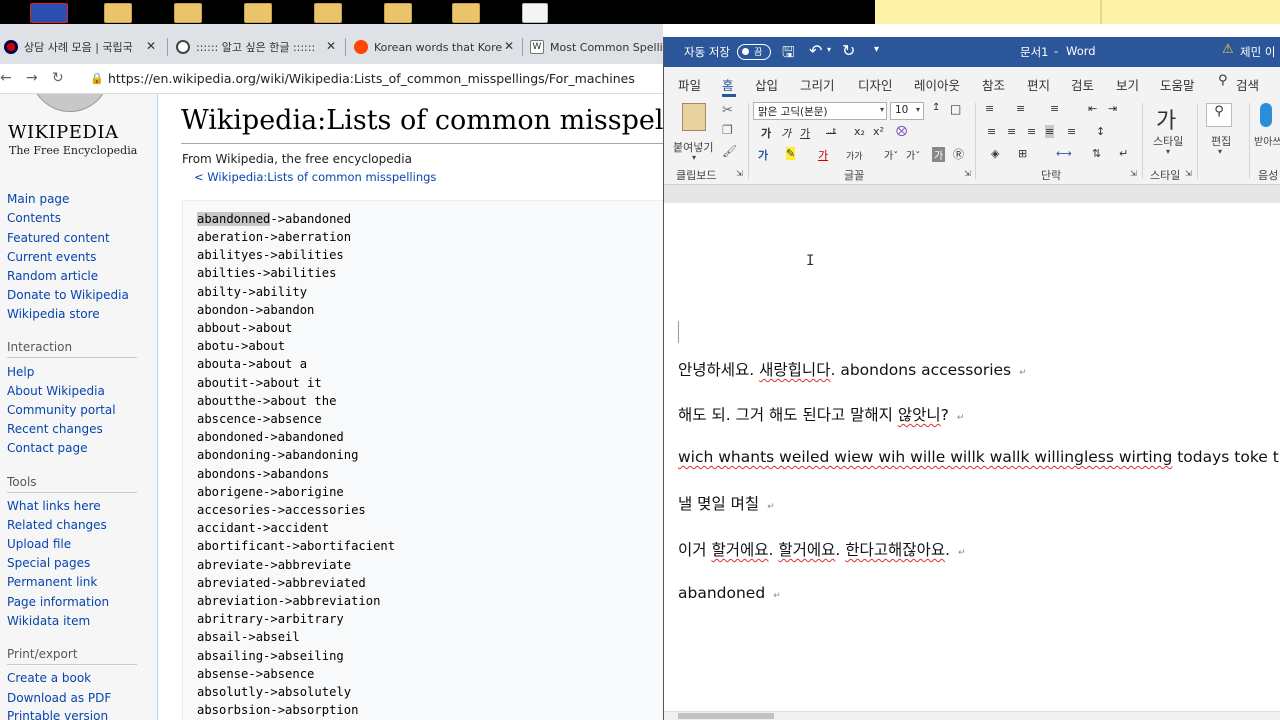 The width and height of the screenshot is (1280, 720). I want to click on selected-text: abandonned, so click(234, 219).